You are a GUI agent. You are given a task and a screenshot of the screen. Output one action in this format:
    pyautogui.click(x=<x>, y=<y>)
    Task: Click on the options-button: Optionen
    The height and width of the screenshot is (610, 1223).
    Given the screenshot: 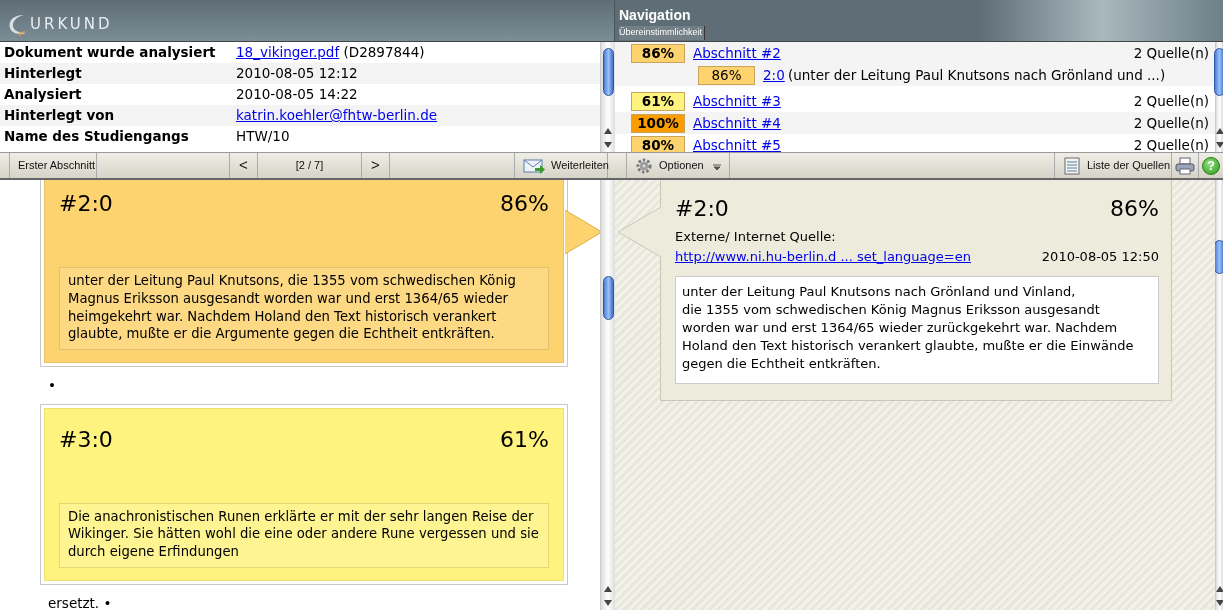 What is the action you would take?
    pyautogui.click(x=678, y=165)
    